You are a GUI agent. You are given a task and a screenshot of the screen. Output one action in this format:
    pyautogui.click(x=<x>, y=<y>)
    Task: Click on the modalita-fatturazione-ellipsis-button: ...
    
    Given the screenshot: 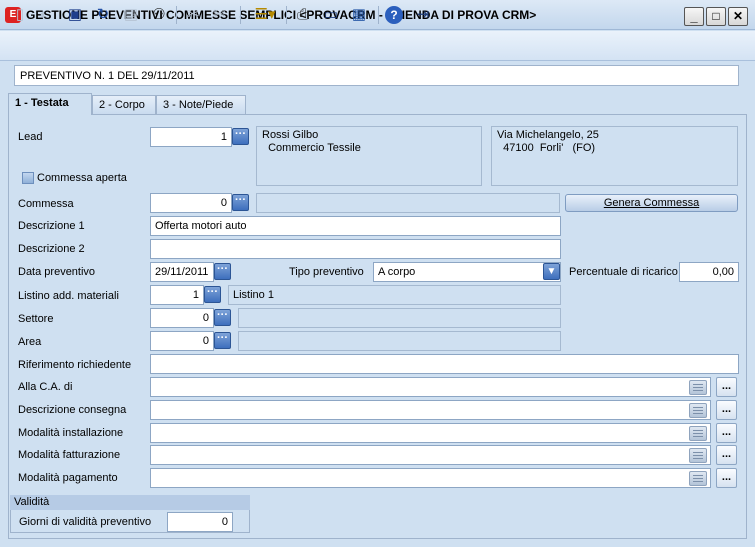 What is the action you would take?
    pyautogui.click(x=726, y=455)
    